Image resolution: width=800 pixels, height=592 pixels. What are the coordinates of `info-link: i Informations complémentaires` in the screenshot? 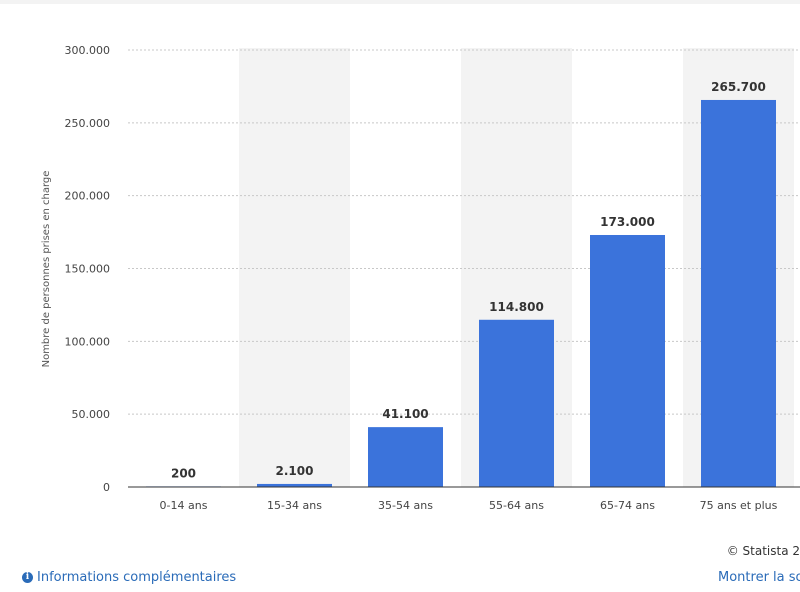 It's located at (129, 577).